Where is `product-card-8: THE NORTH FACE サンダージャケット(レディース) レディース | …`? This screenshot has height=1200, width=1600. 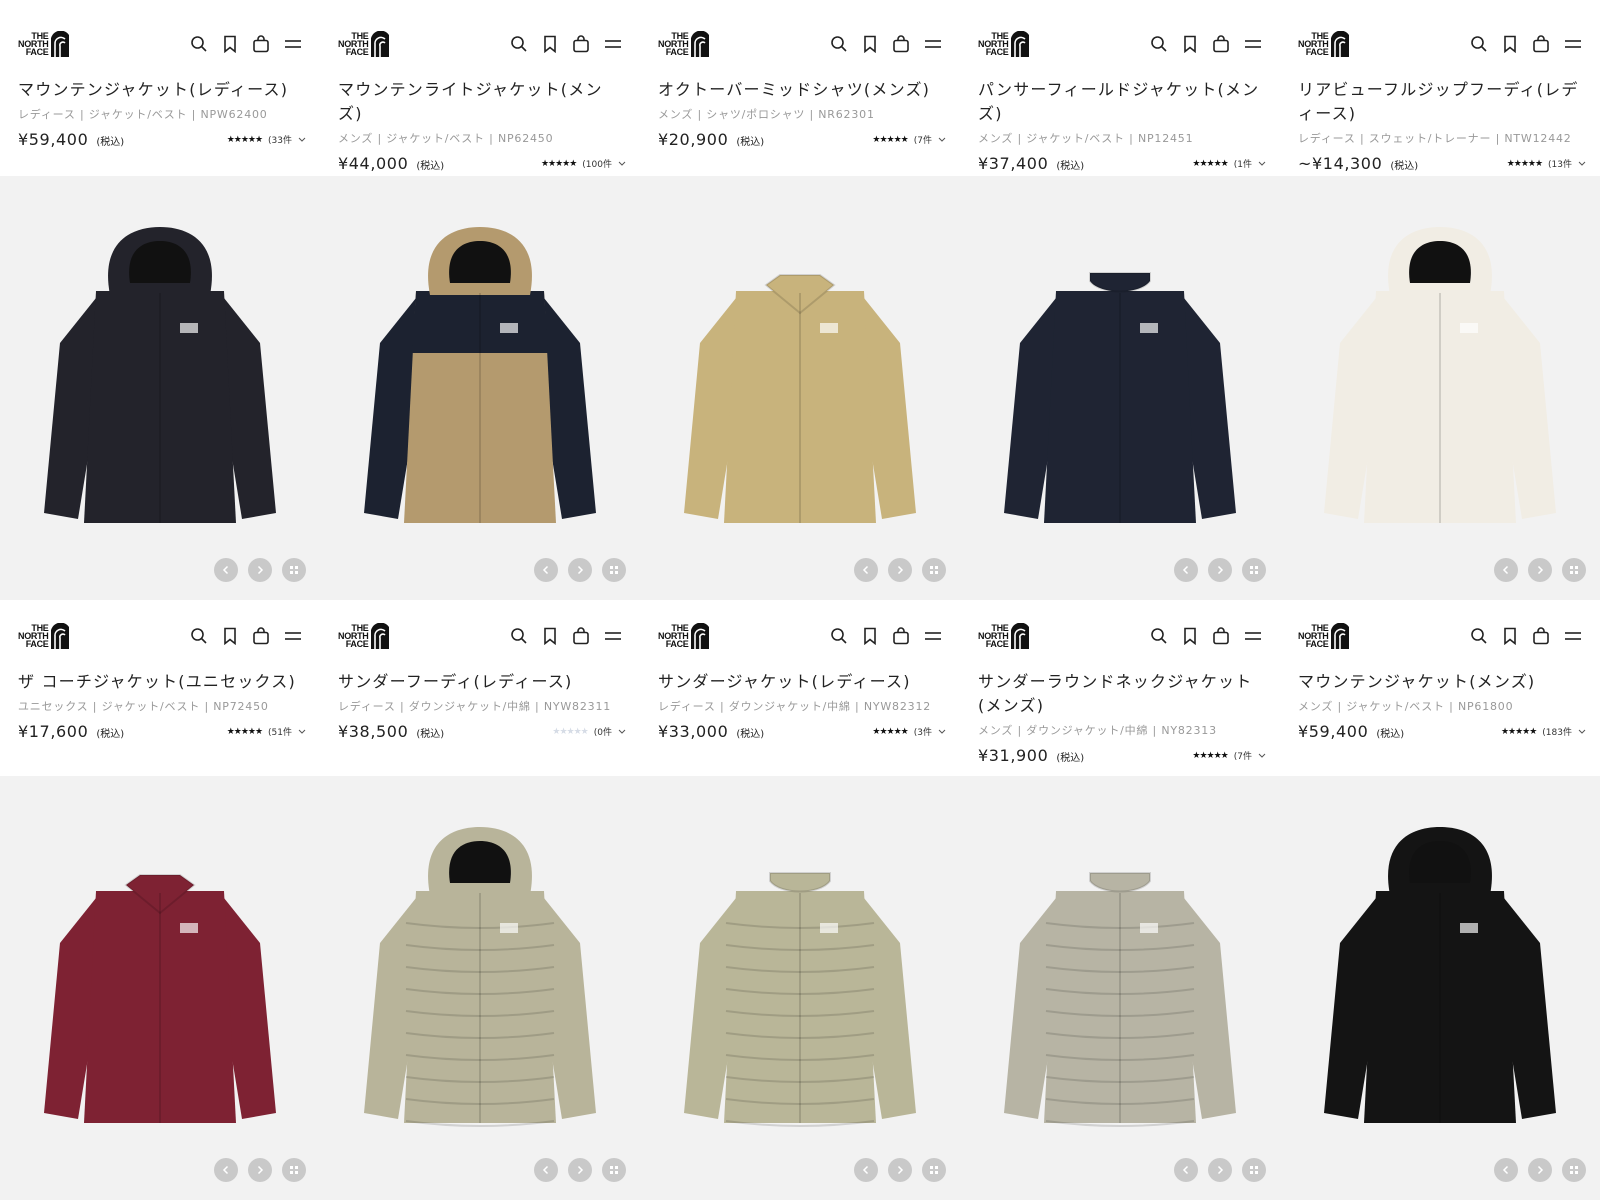 product-card-8: THE NORTH FACE サンダージャケット(レディース) レディース | … is located at coordinates (800, 900).